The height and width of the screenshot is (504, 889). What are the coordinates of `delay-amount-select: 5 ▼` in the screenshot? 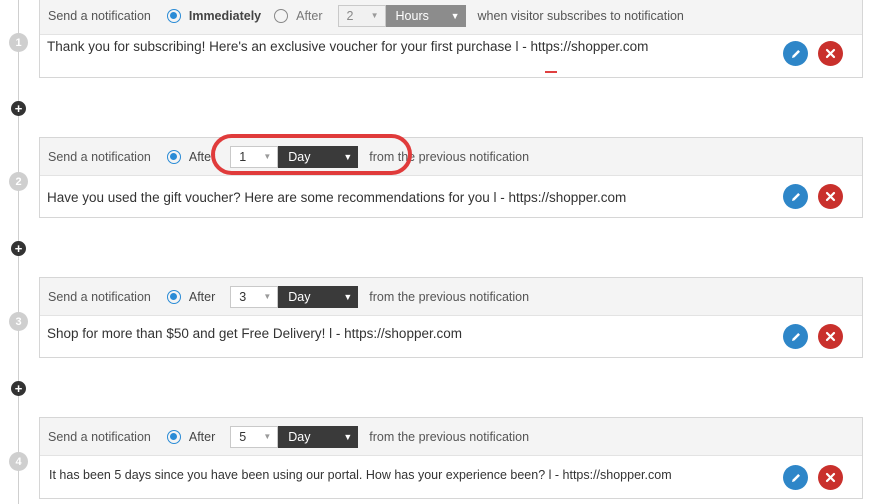 It's located at (254, 436).